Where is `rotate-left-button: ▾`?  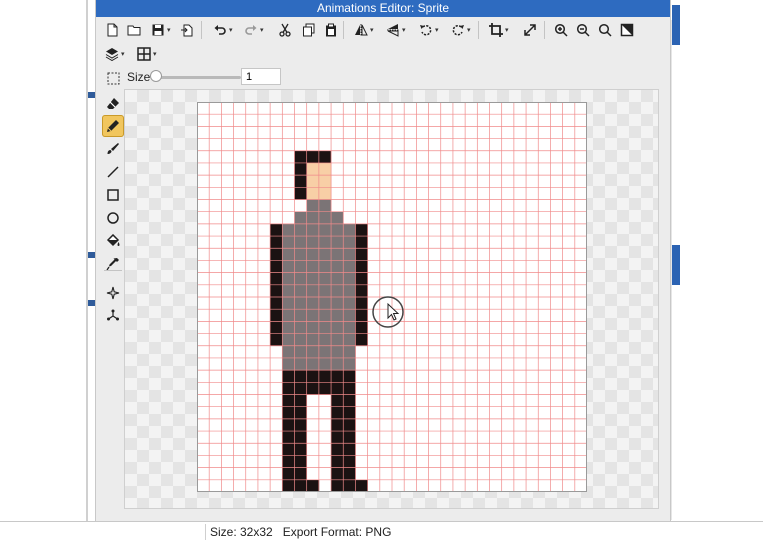 rotate-left-button: ▾ is located at coordinates (429, 30).